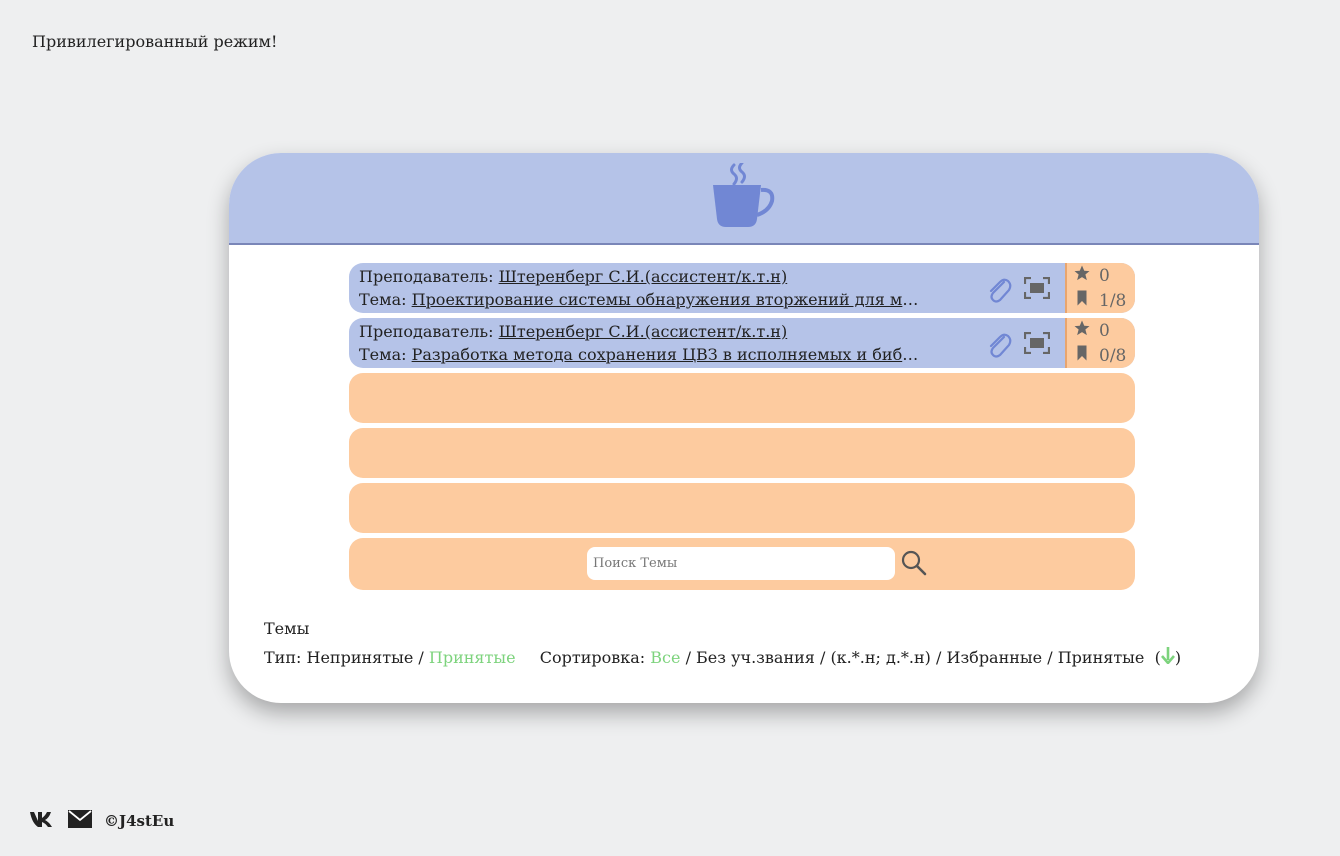 Image resolution: width=1340 pixels, height=856 pixels. I want to click on search-icon, so click(914, 565).